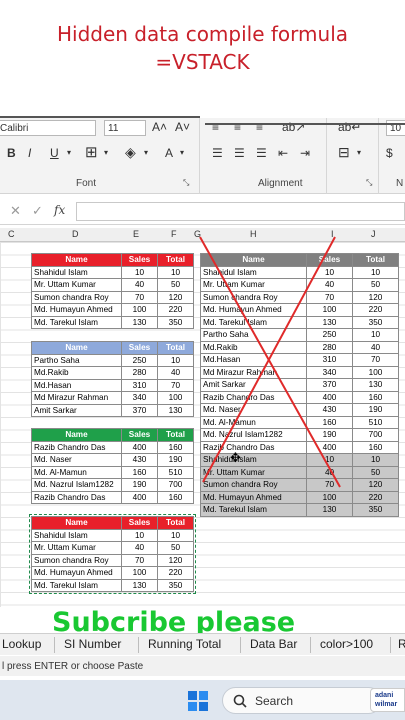 This screenshot has width=405, height=720. Describe the element at coordinates (139, 360) in the screenshot. I see `sales-cell: 250` at that location.